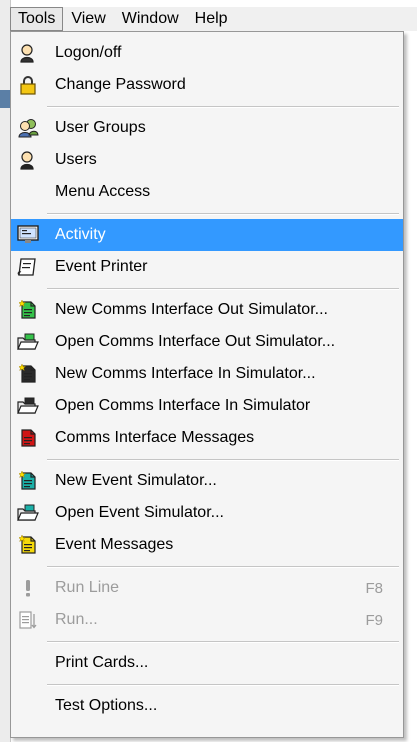  What do you see at coordinates (28, 406) in the screenshot?
I see `open-folder-black-icon` at bounding box center [28, 406].